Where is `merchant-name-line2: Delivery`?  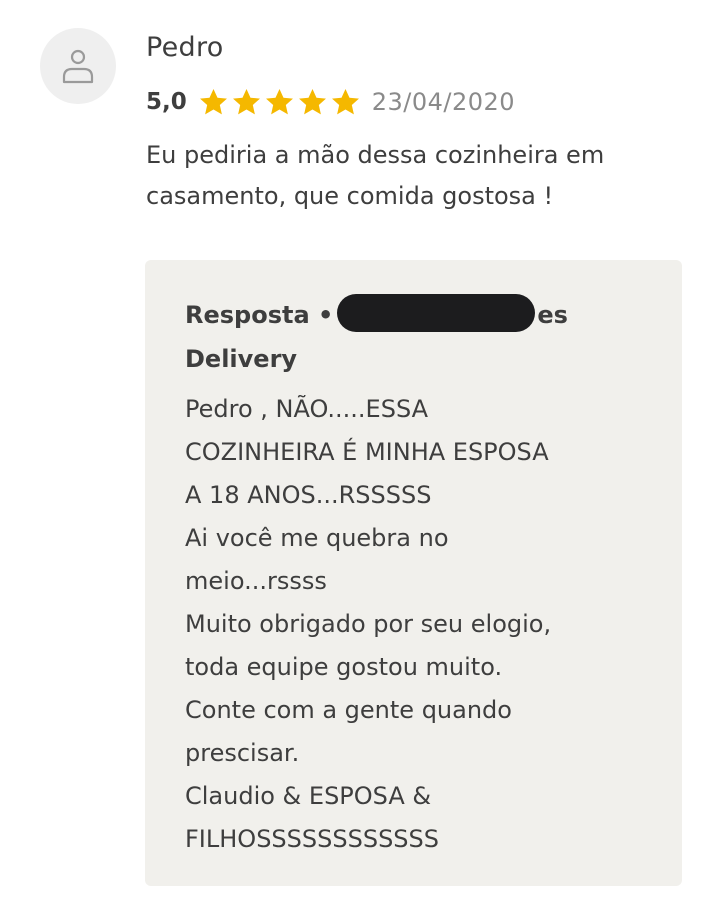
merchant-name-line2: Delivery is located at coordinates (241, 359).